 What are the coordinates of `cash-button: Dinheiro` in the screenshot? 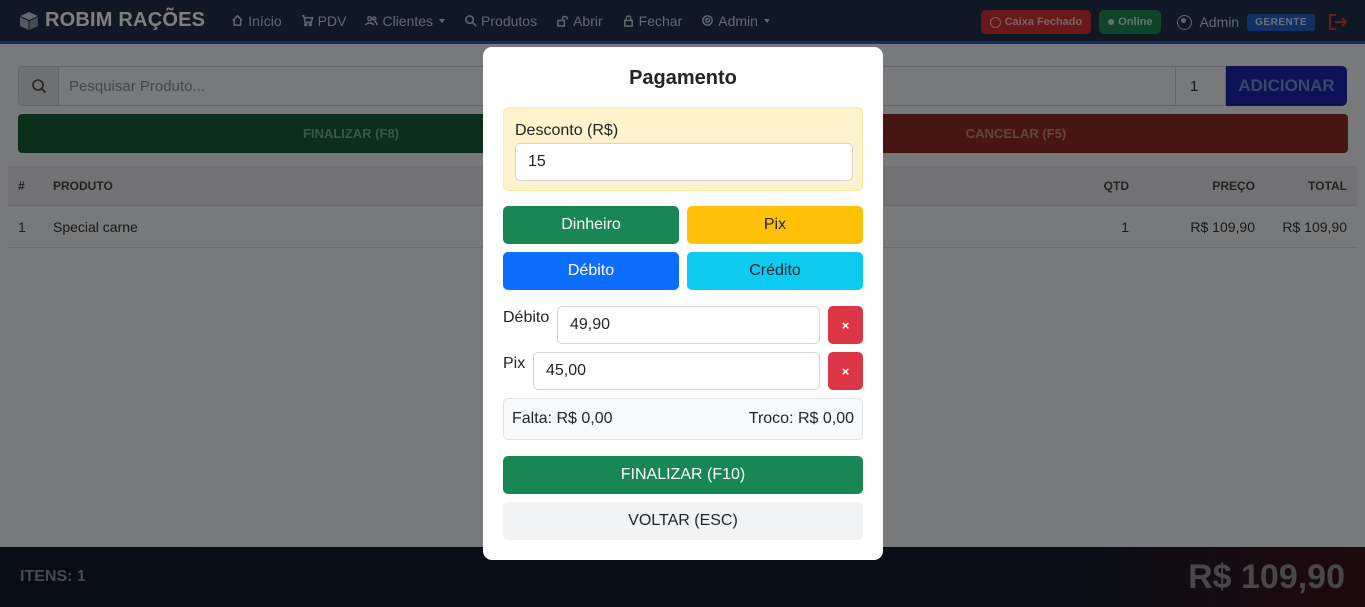 It's located at (591, 225).